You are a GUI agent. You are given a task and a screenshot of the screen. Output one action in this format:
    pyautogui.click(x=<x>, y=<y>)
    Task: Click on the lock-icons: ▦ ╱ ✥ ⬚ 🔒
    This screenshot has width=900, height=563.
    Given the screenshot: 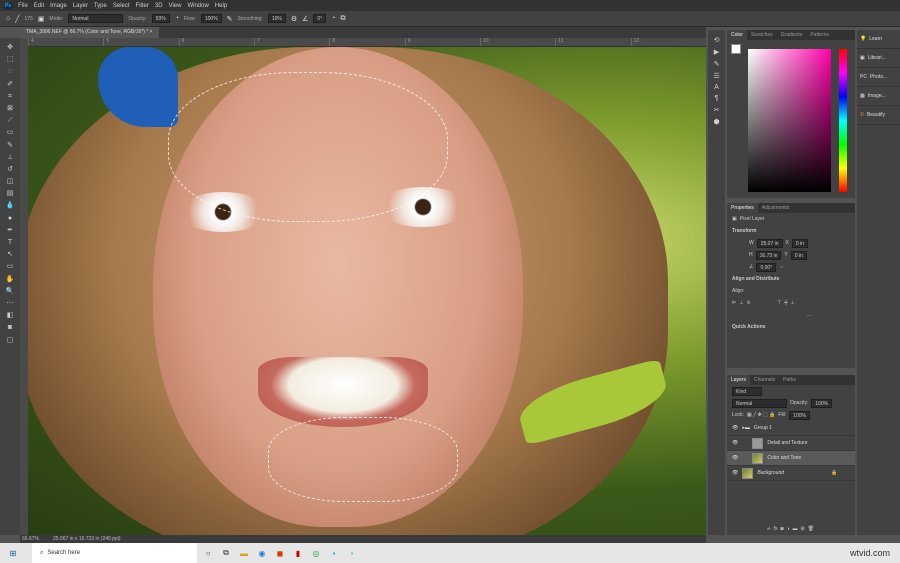 What is the action you would take?
    pyautogui.click(x=761, y=415)
    